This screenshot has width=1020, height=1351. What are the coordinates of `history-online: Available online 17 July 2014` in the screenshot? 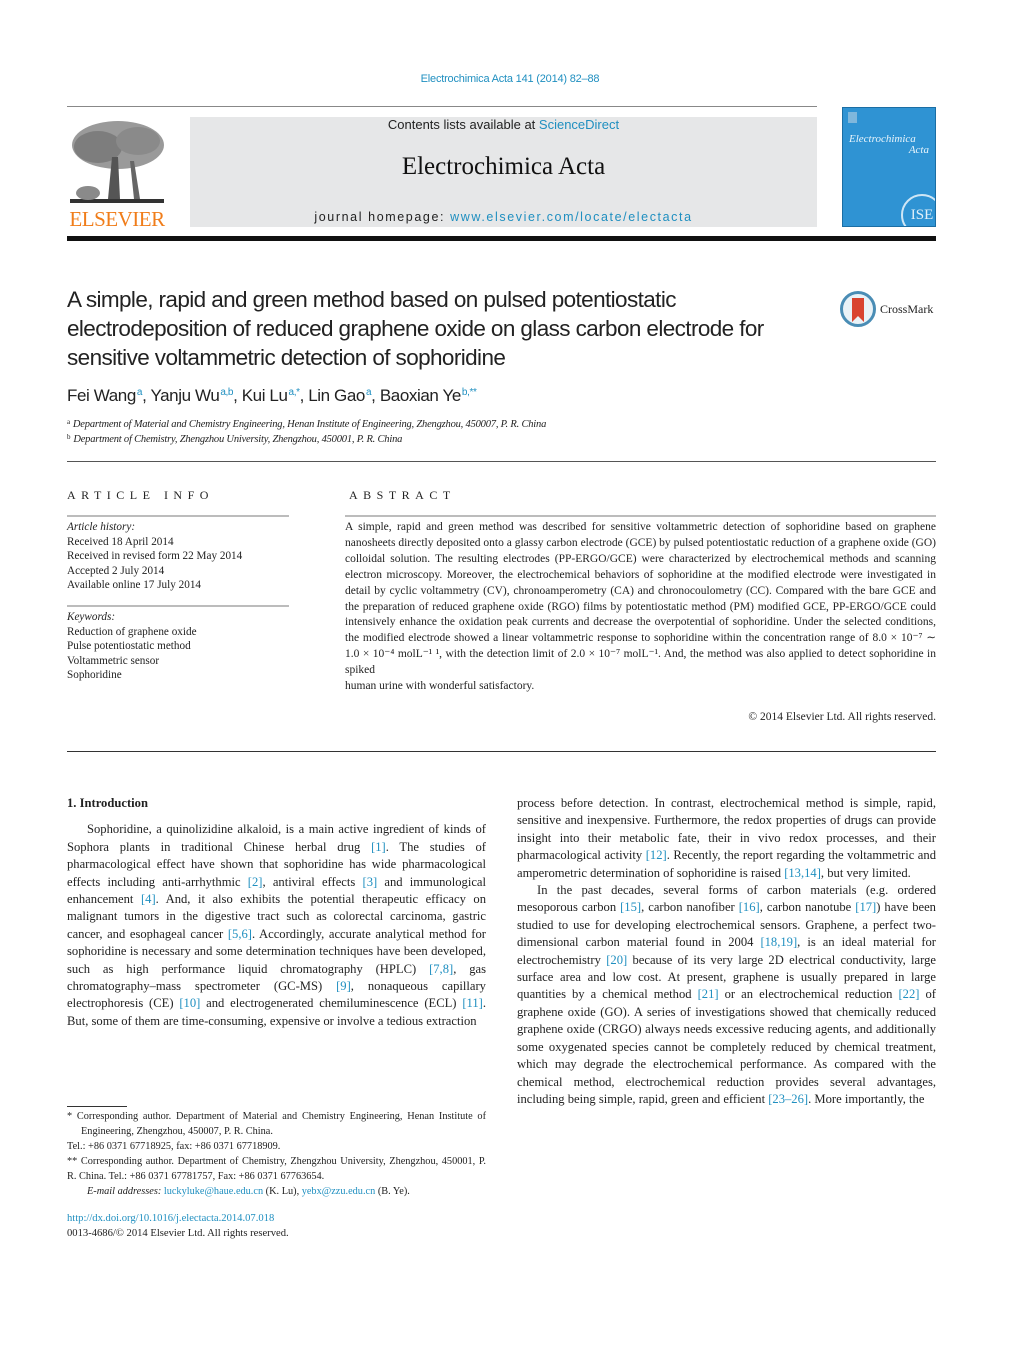 It's located at (134, 585).